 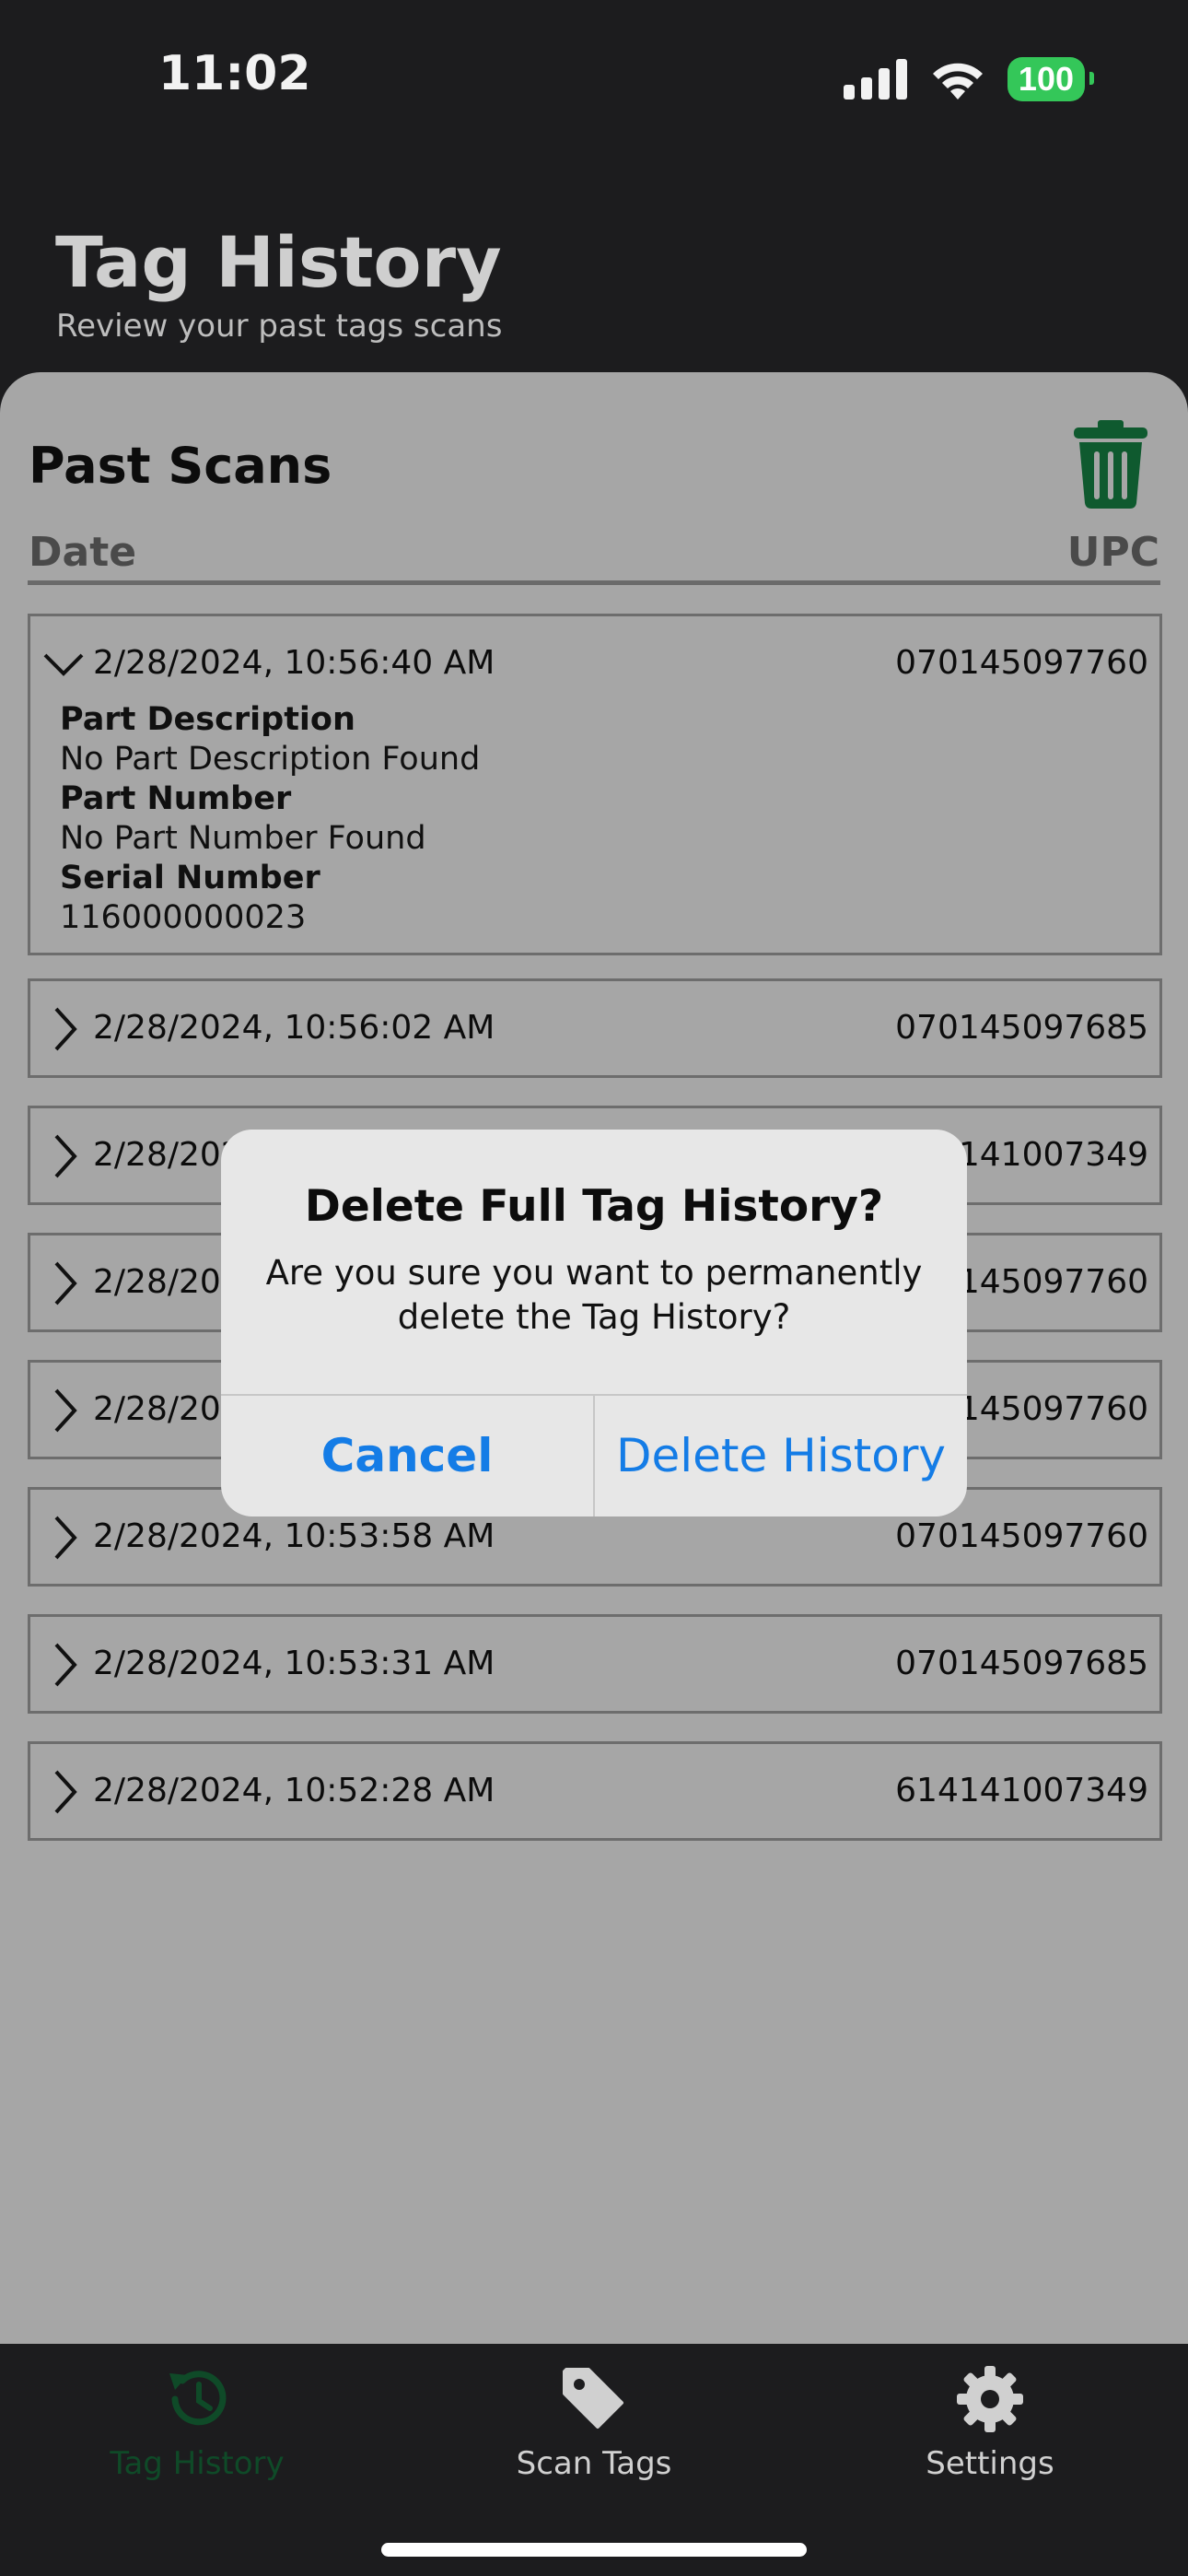 I want to click on scan-row: 2/28/2024, 10:52:28 AM 614141007349, so click(x=595, y=1791).